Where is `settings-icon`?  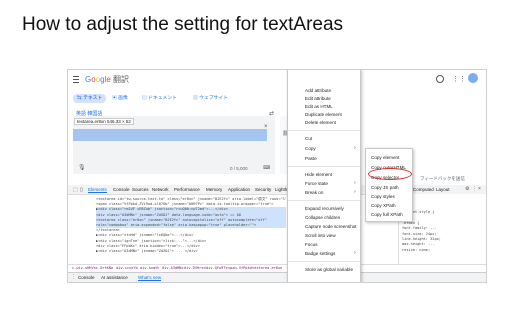 settings-icon is located at coordinates (440, 79).